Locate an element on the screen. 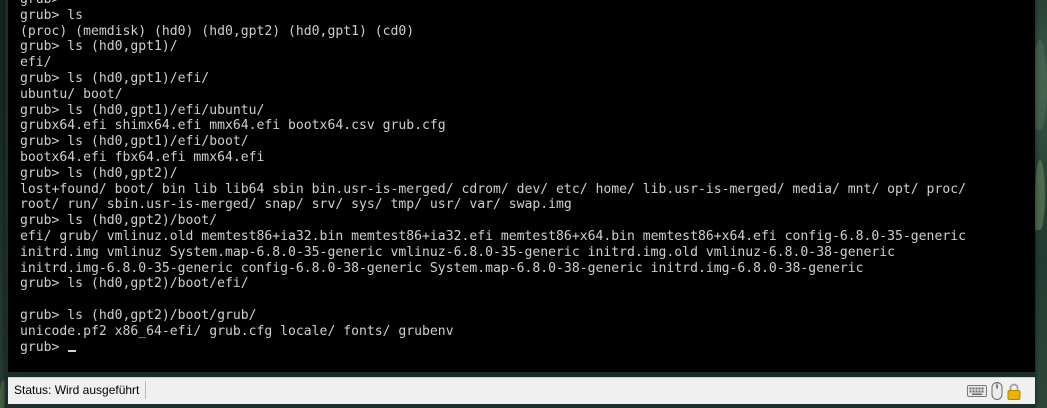  terminal-prompt-line: grub> is located at coordinates (493, 348).